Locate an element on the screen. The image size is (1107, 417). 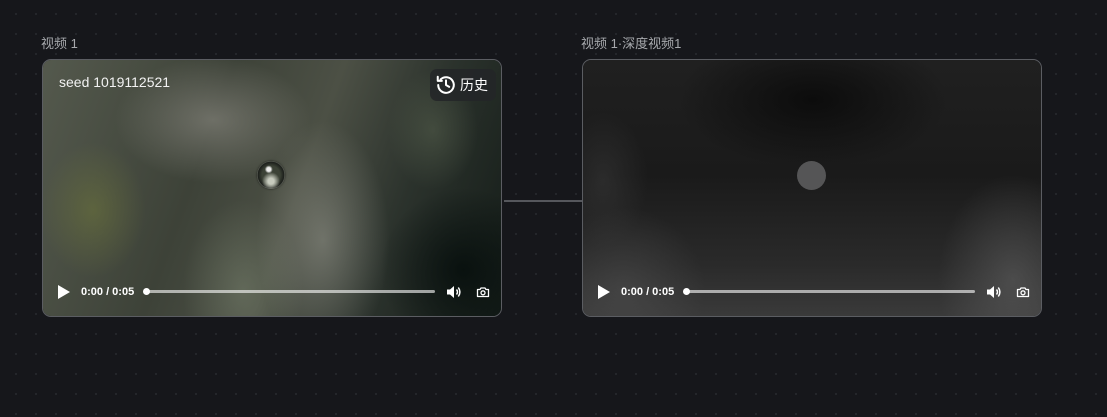
seed-label: seed 1019112521 is located at coordinates (115, 82).